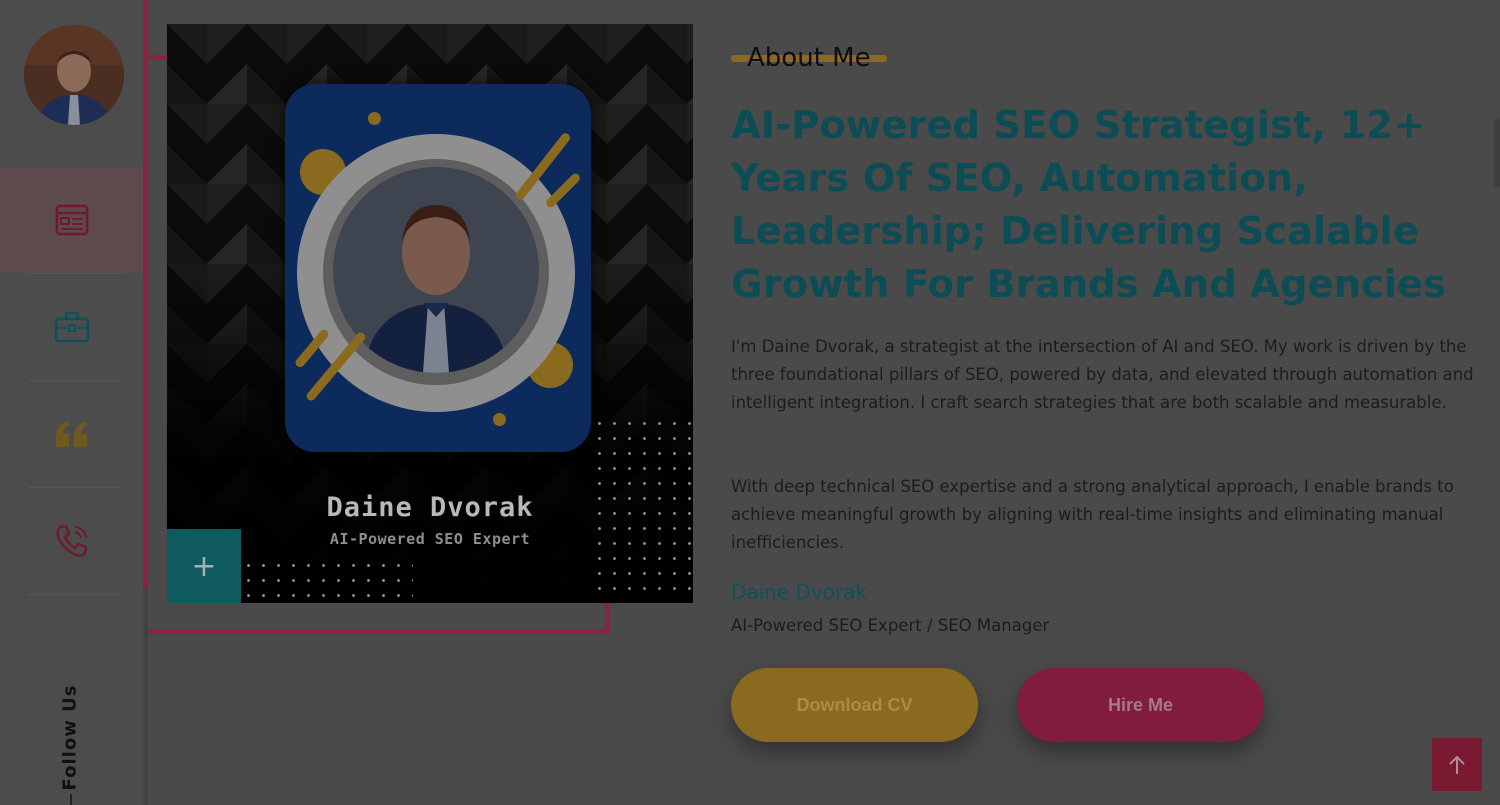 Image resolution: width=1500 pixels, height=805 pixels. I want to click on download-cv-button: Download CV, so click(854, 705).